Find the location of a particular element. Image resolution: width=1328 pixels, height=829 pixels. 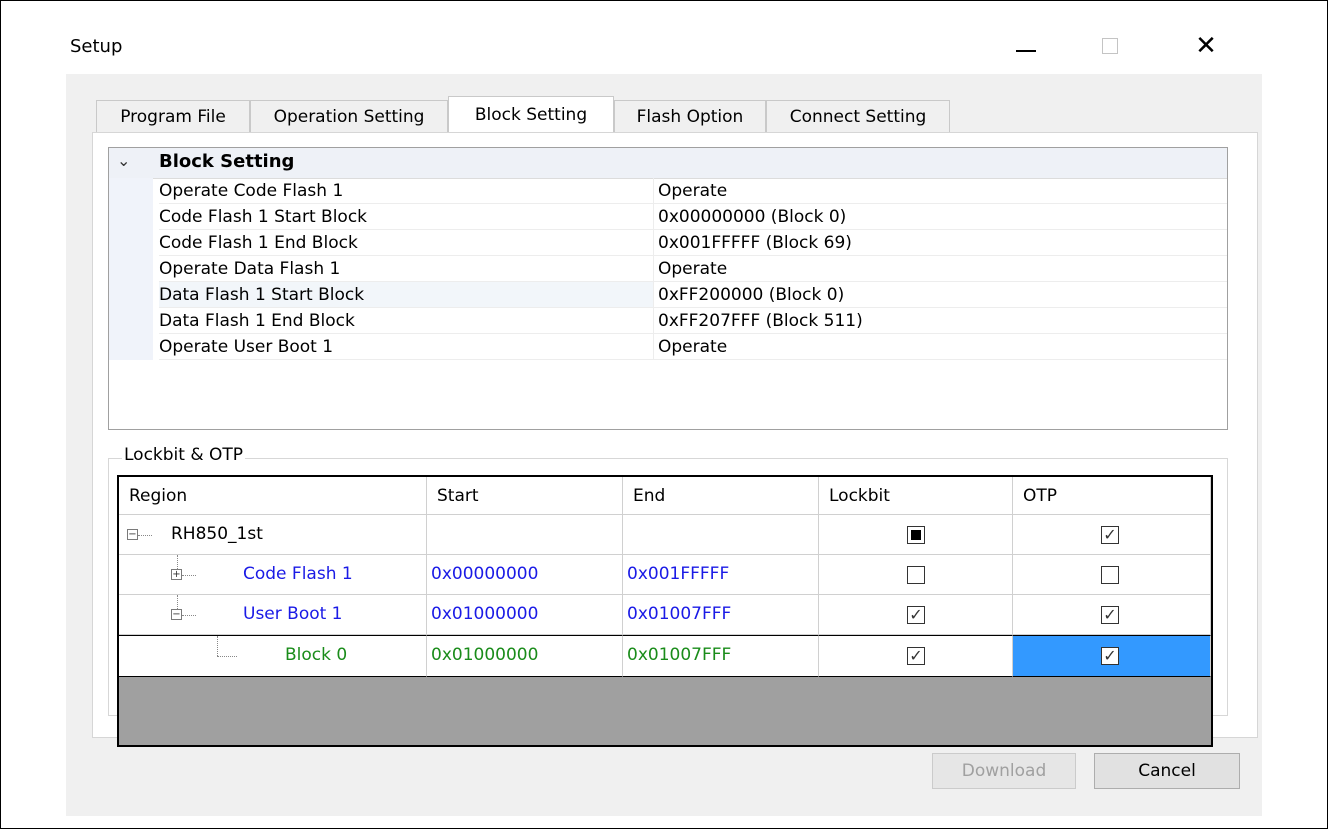

otp-cell is located at coordinates (1112, 575).